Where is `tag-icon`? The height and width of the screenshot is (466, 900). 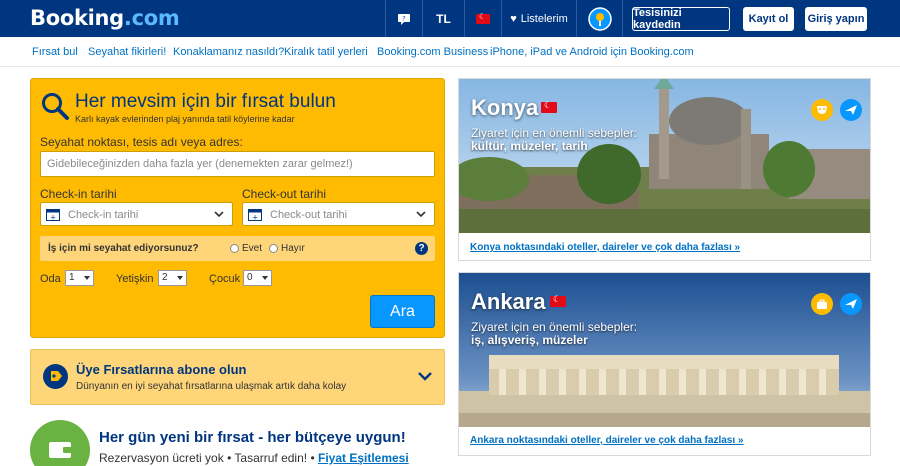 tag-icon is located at coordinates (56, 376).